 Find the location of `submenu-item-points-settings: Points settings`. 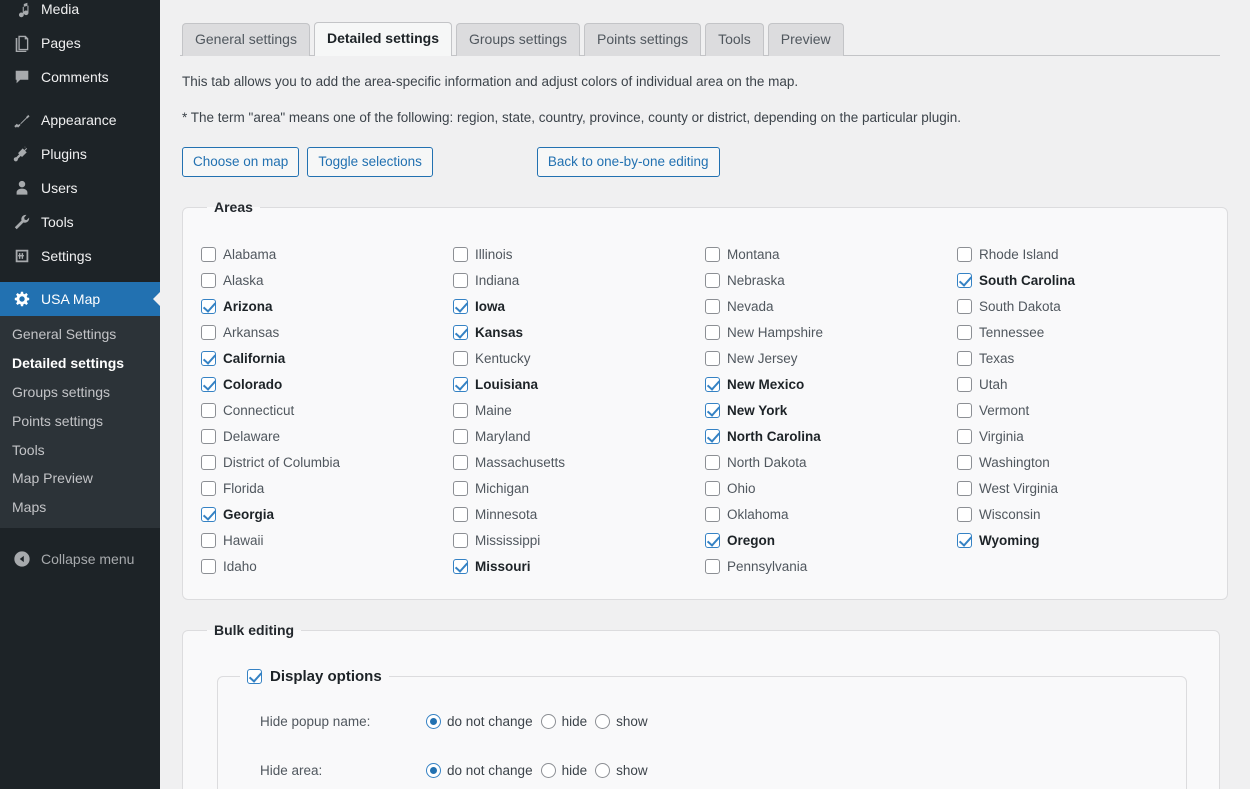

submenu-item-points-settings: Points settings is located at coordinates (80, 421).